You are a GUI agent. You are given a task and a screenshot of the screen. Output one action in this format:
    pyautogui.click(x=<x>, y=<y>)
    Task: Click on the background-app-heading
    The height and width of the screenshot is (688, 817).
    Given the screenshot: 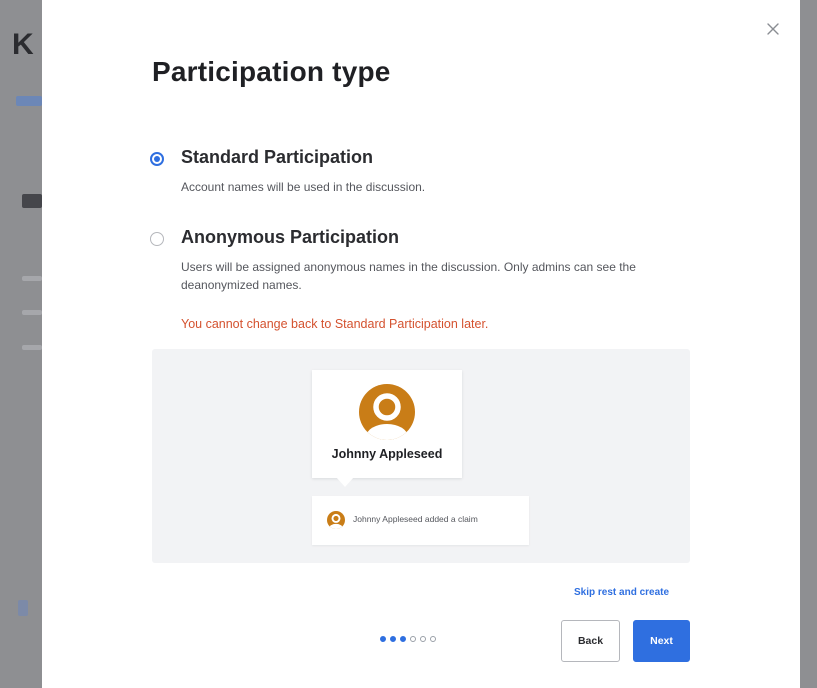 What is the action you would take?
    pyautogui.click(x=32, y=201)
    